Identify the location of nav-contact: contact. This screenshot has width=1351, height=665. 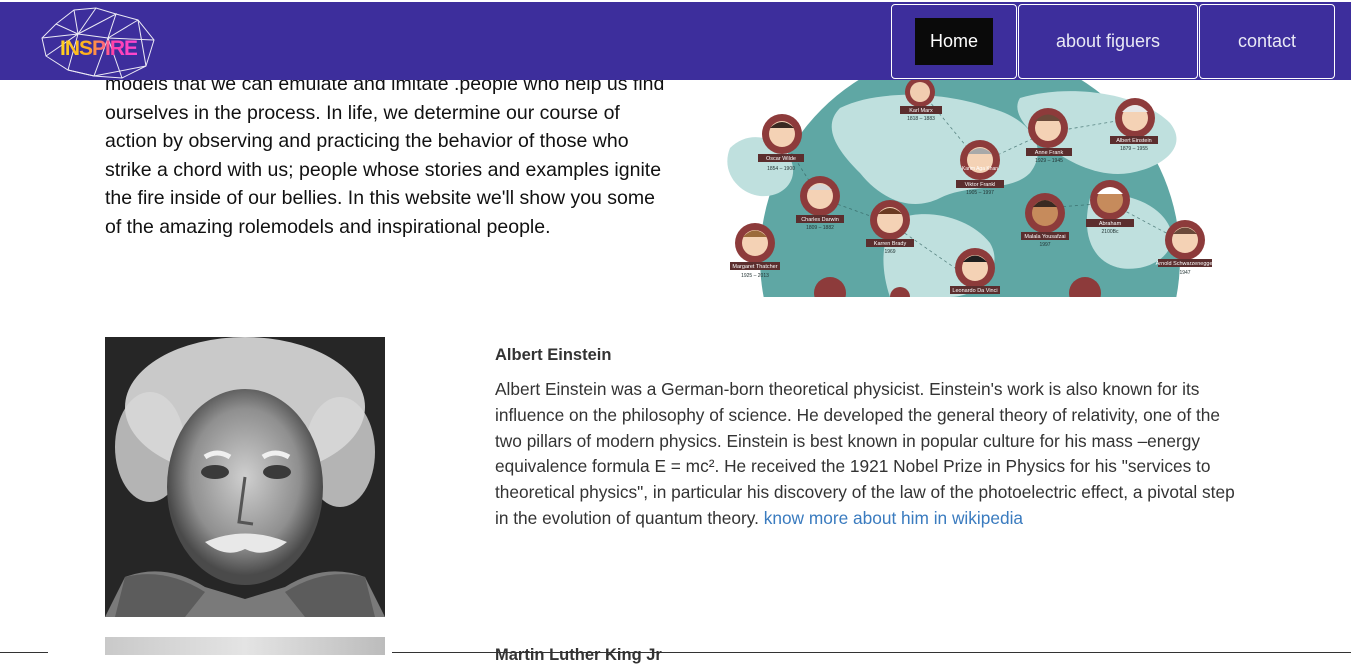
(1267, 41).